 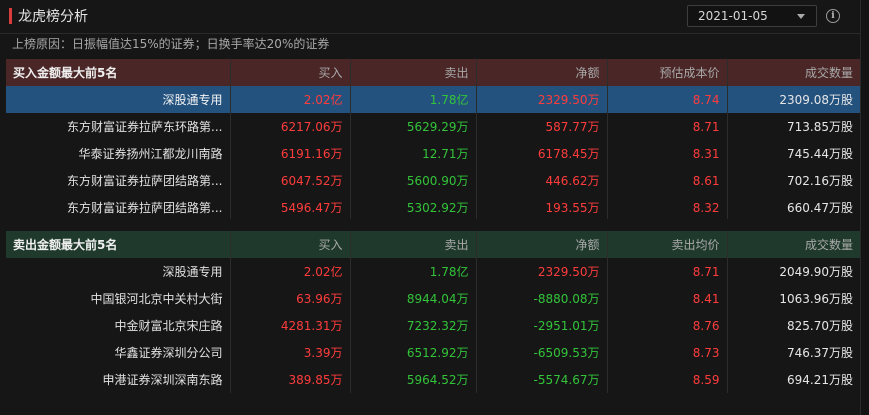 What do you see at coordinates (667, 379) in the screenshot?
I see `avg-sell-price: 8.59` at bounding box center [667, 379].